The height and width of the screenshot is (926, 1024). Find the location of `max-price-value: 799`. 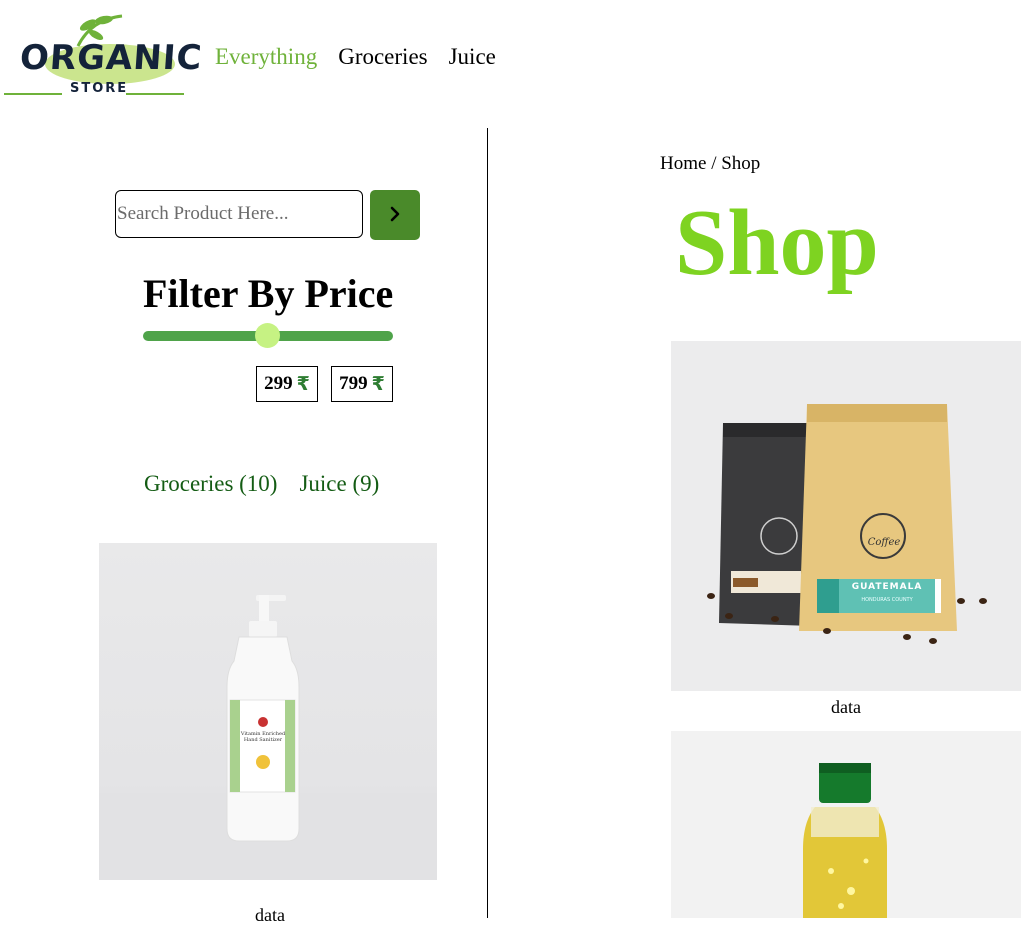

max-price-value: 799 is located at coordinates (353, 383).